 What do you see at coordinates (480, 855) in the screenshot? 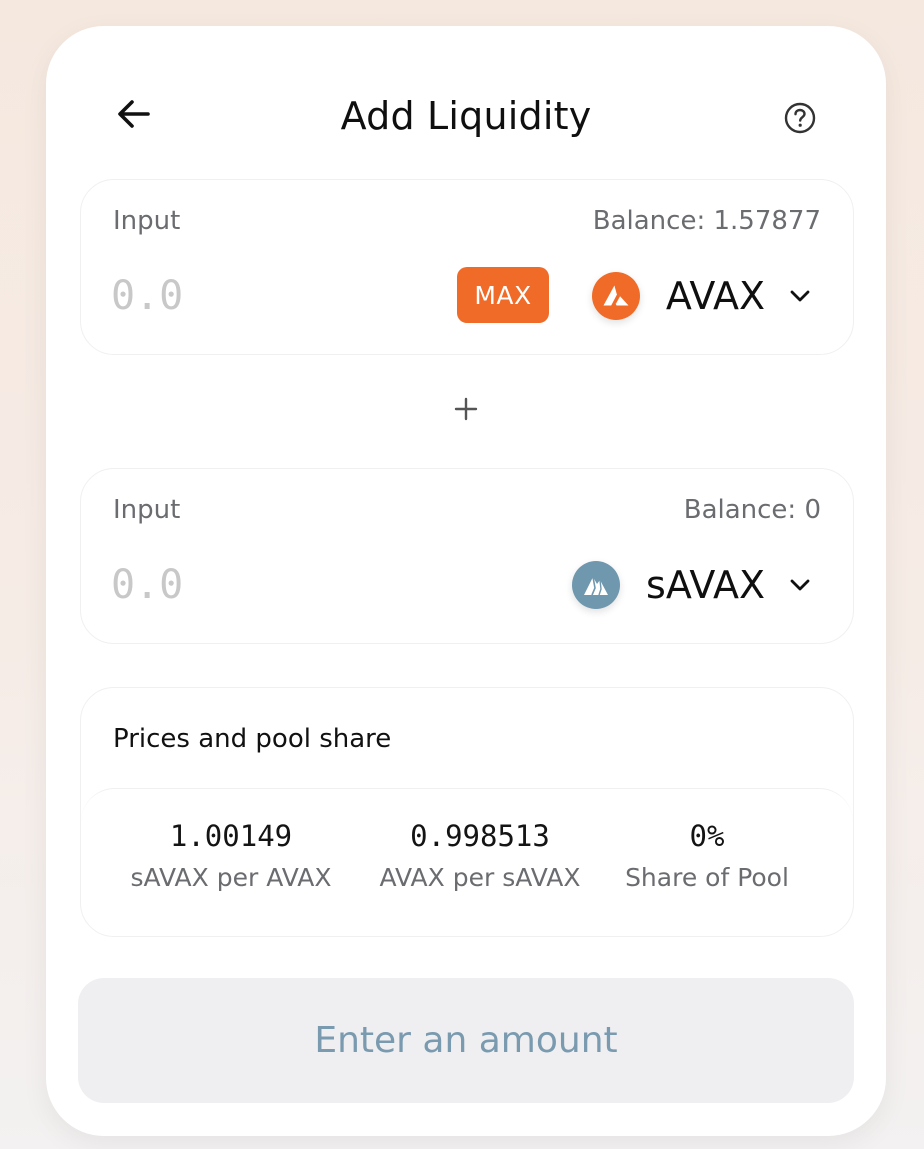
I see `price-item: 0.998513 AVAX per sAVAX` at bounding box center [480, 855].